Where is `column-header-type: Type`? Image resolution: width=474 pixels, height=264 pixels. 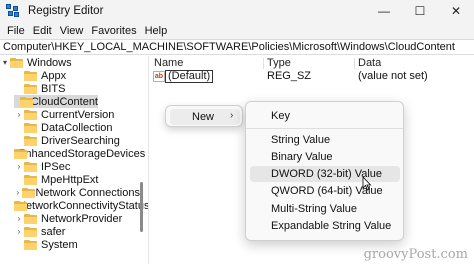
column-header-type: Type is located at coordinates (279, 63).